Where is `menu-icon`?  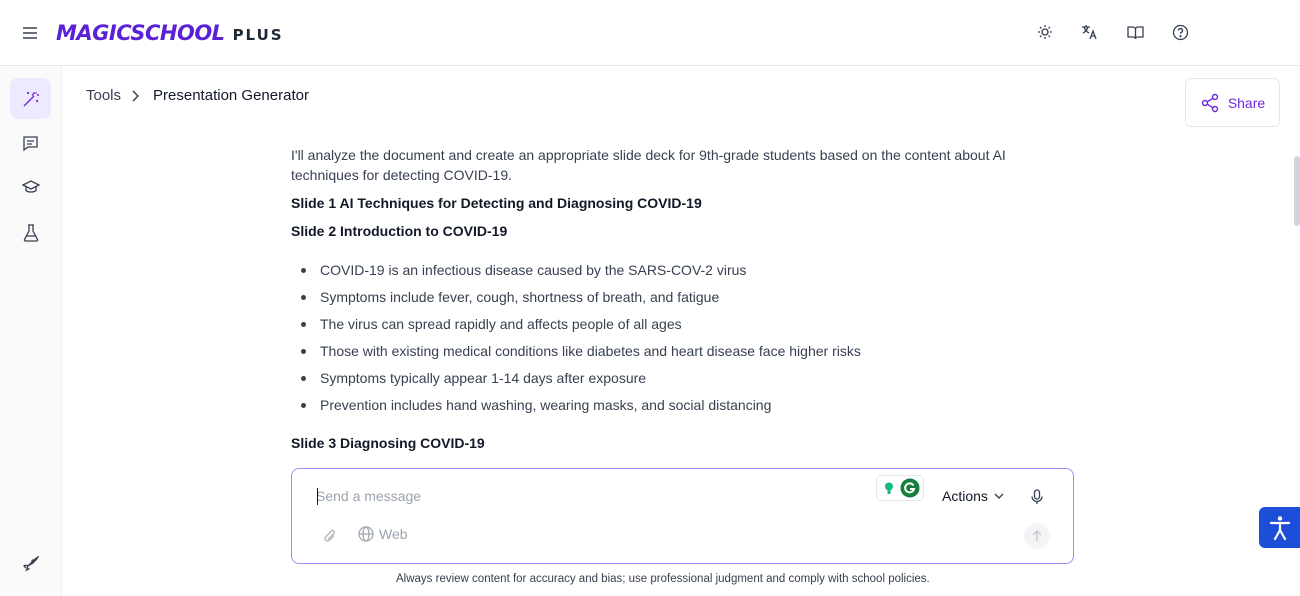 menu-icon is located at coordinates (30, 33).